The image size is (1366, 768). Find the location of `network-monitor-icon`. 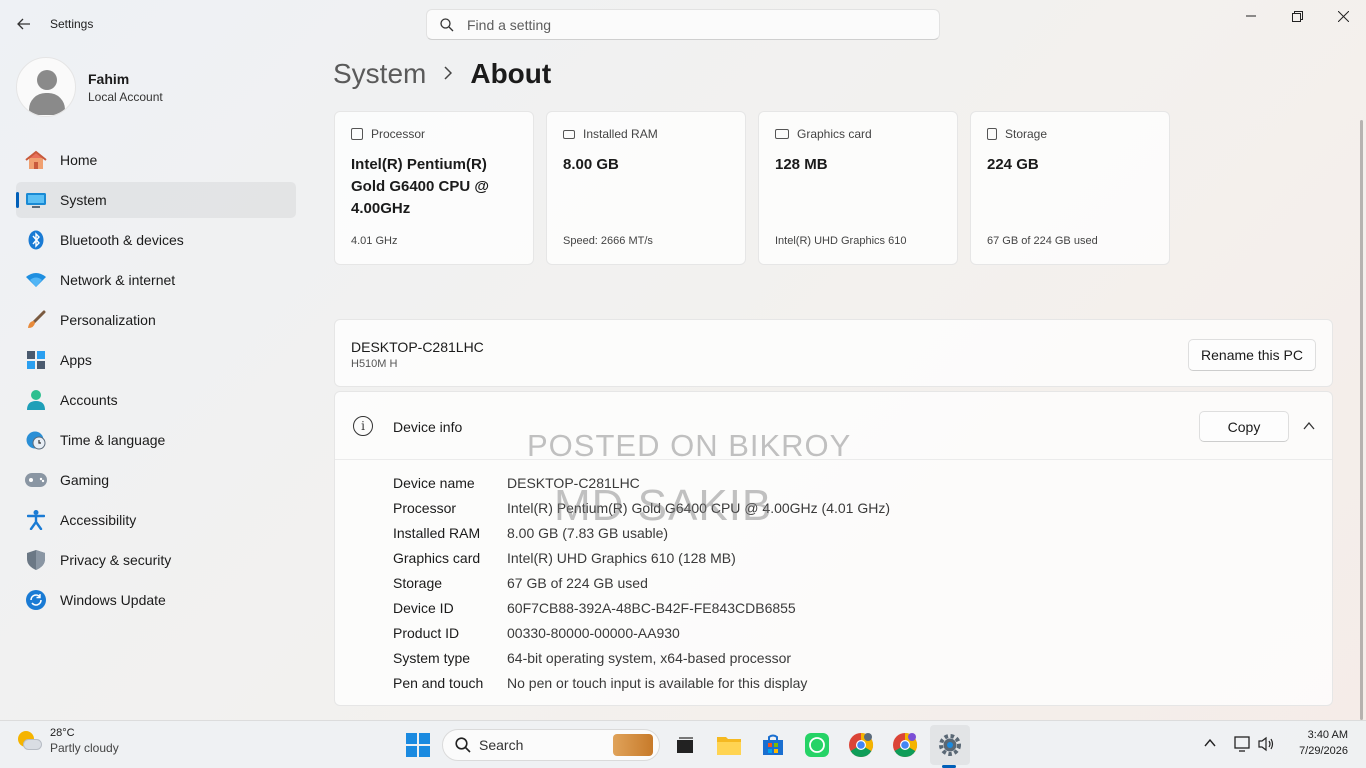

network-monitor-icon is located at coordinates (1243, 745).